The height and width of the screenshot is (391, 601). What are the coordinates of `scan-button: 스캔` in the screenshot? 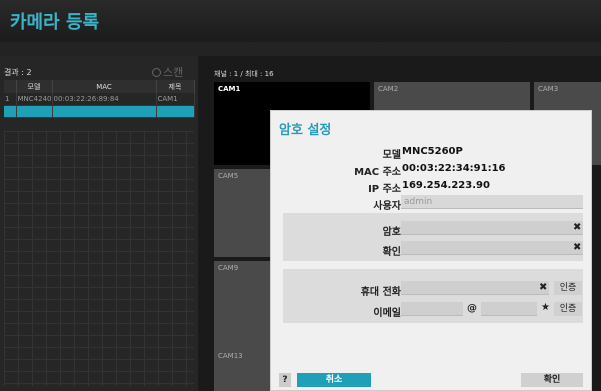 It's located at (167, 72).